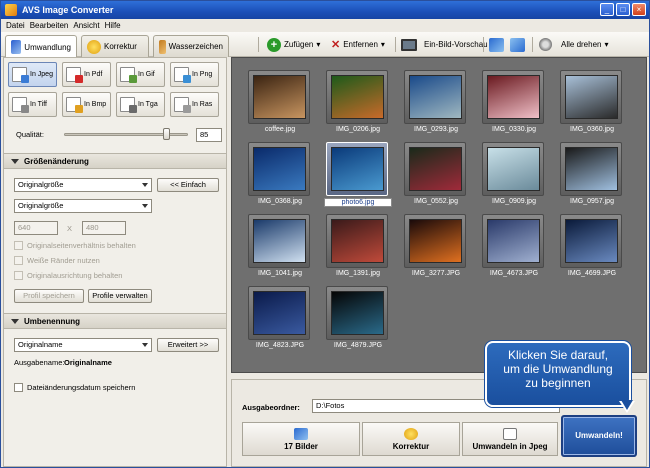 The image size is (650, 468). I want to click on quality-input: 85, so click(209, 135).